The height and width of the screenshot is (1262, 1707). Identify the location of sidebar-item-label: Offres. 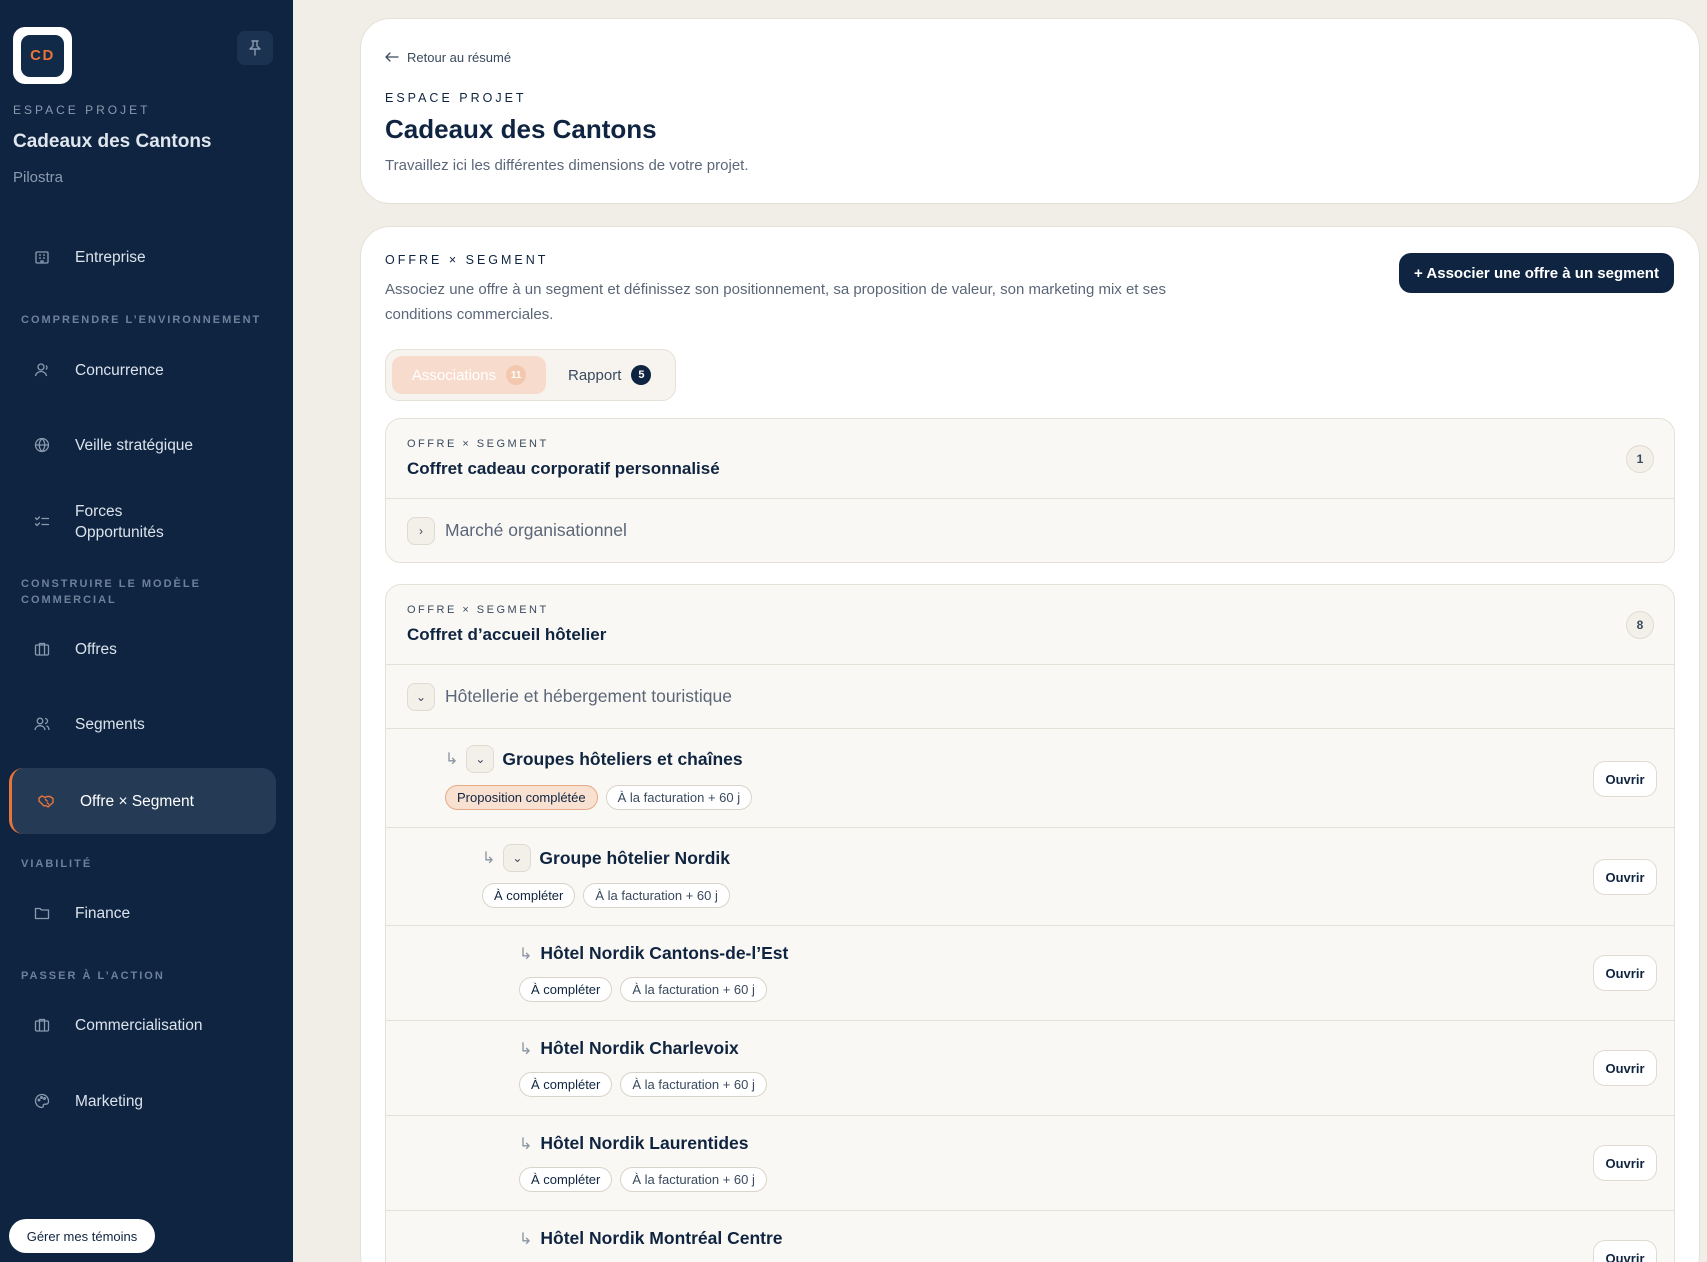
(96, 649).